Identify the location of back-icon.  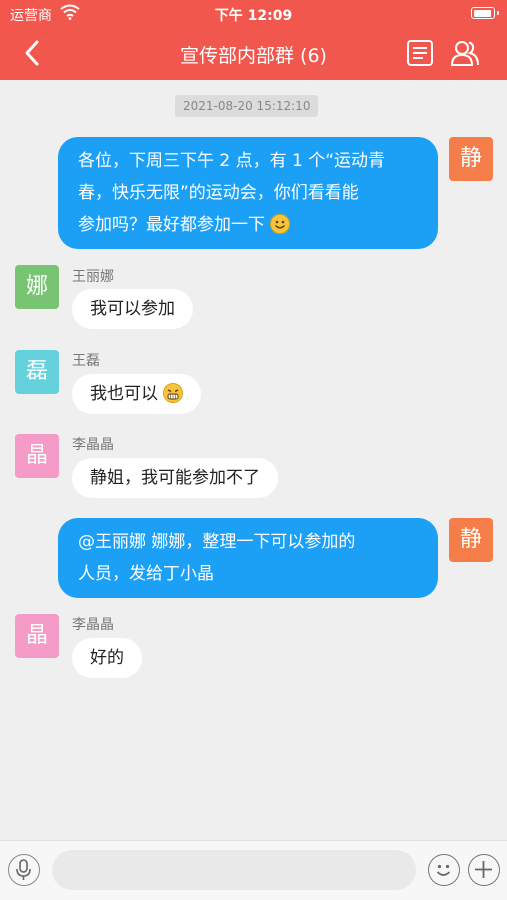
(33, 53).